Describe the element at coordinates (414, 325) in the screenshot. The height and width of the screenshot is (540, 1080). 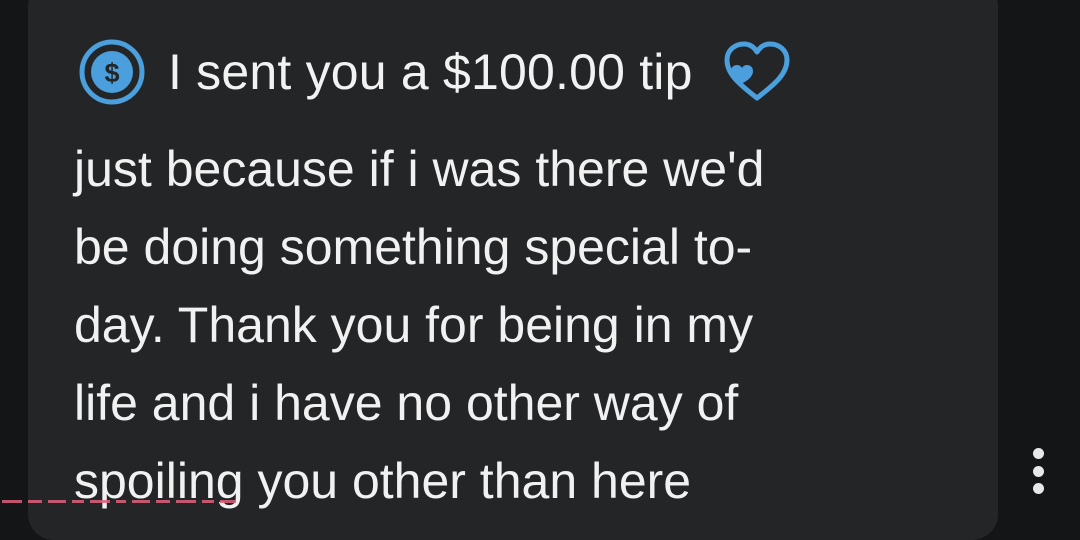
I see `message-line: day. Thank you for being in my` at that location.